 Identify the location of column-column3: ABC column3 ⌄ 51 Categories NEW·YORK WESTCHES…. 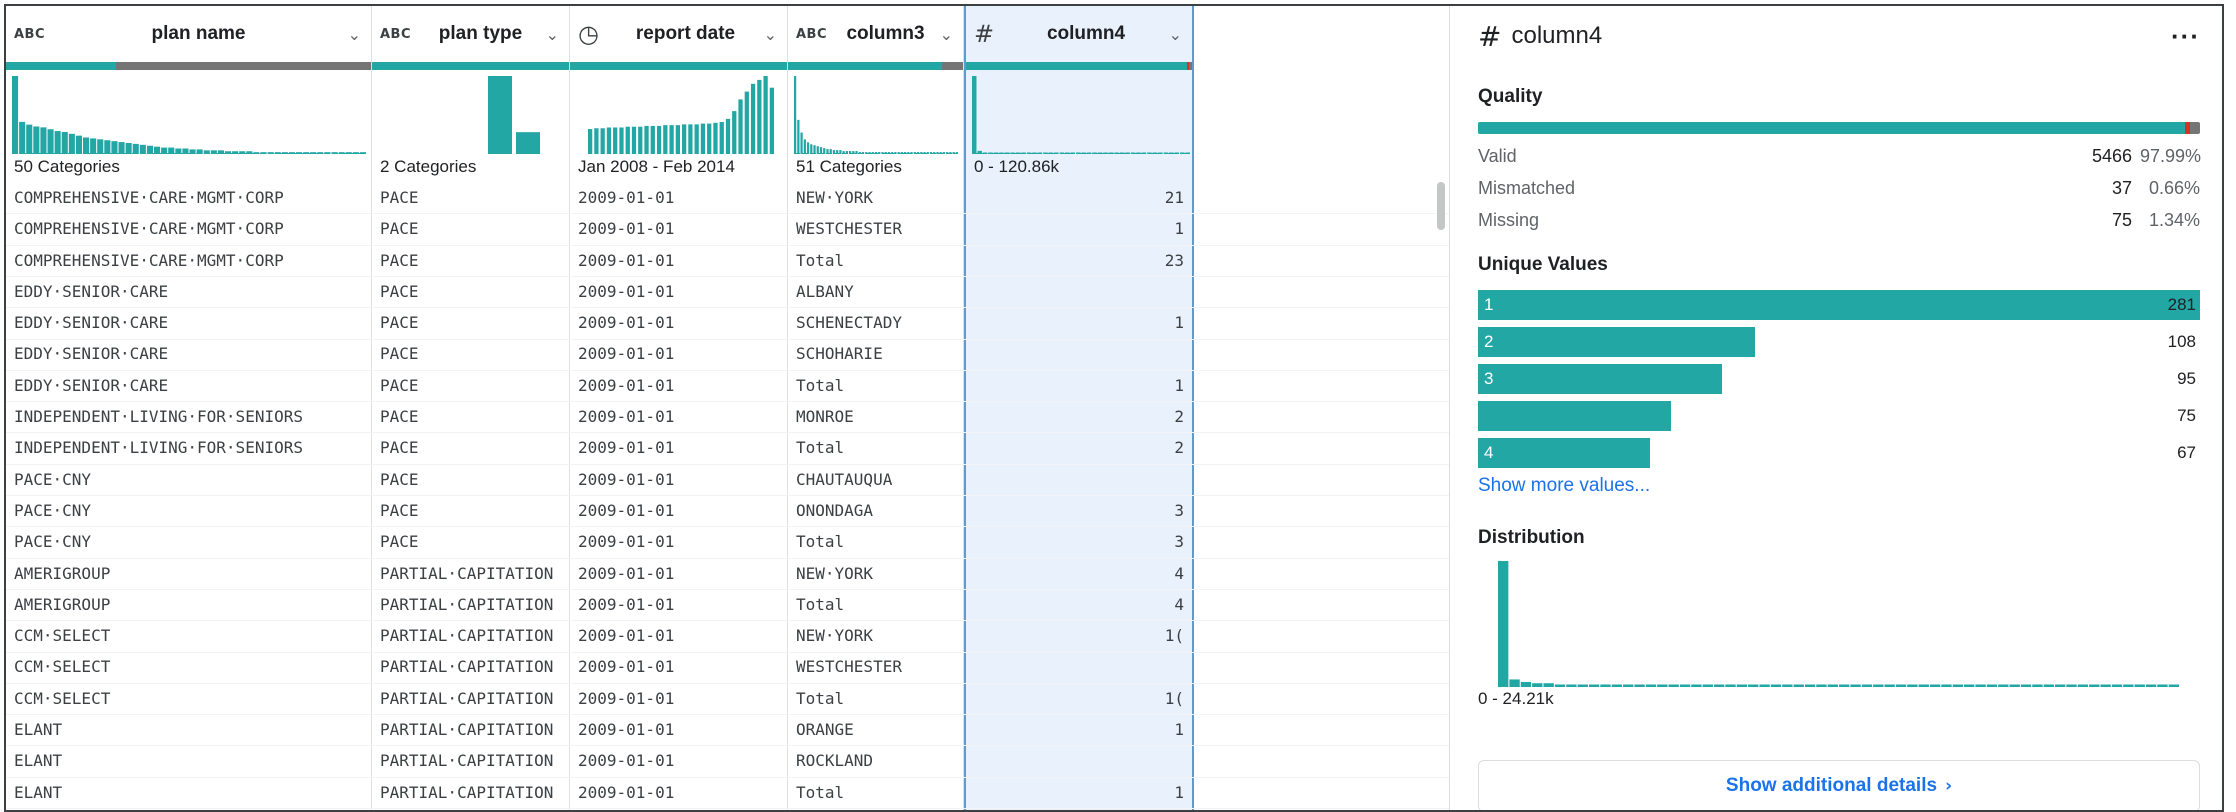
(876, 408).